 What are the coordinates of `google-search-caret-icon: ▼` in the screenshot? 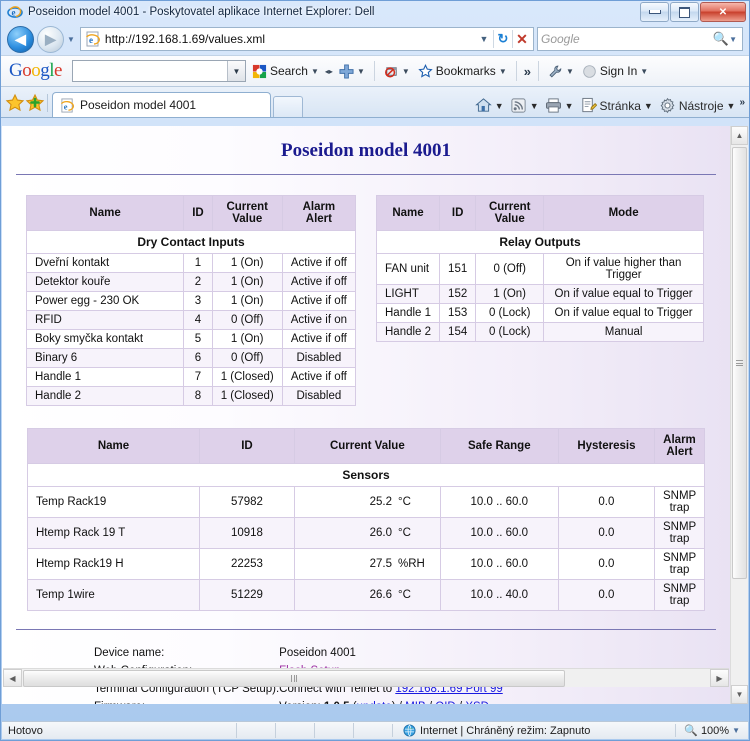 It's located at (315, 71).